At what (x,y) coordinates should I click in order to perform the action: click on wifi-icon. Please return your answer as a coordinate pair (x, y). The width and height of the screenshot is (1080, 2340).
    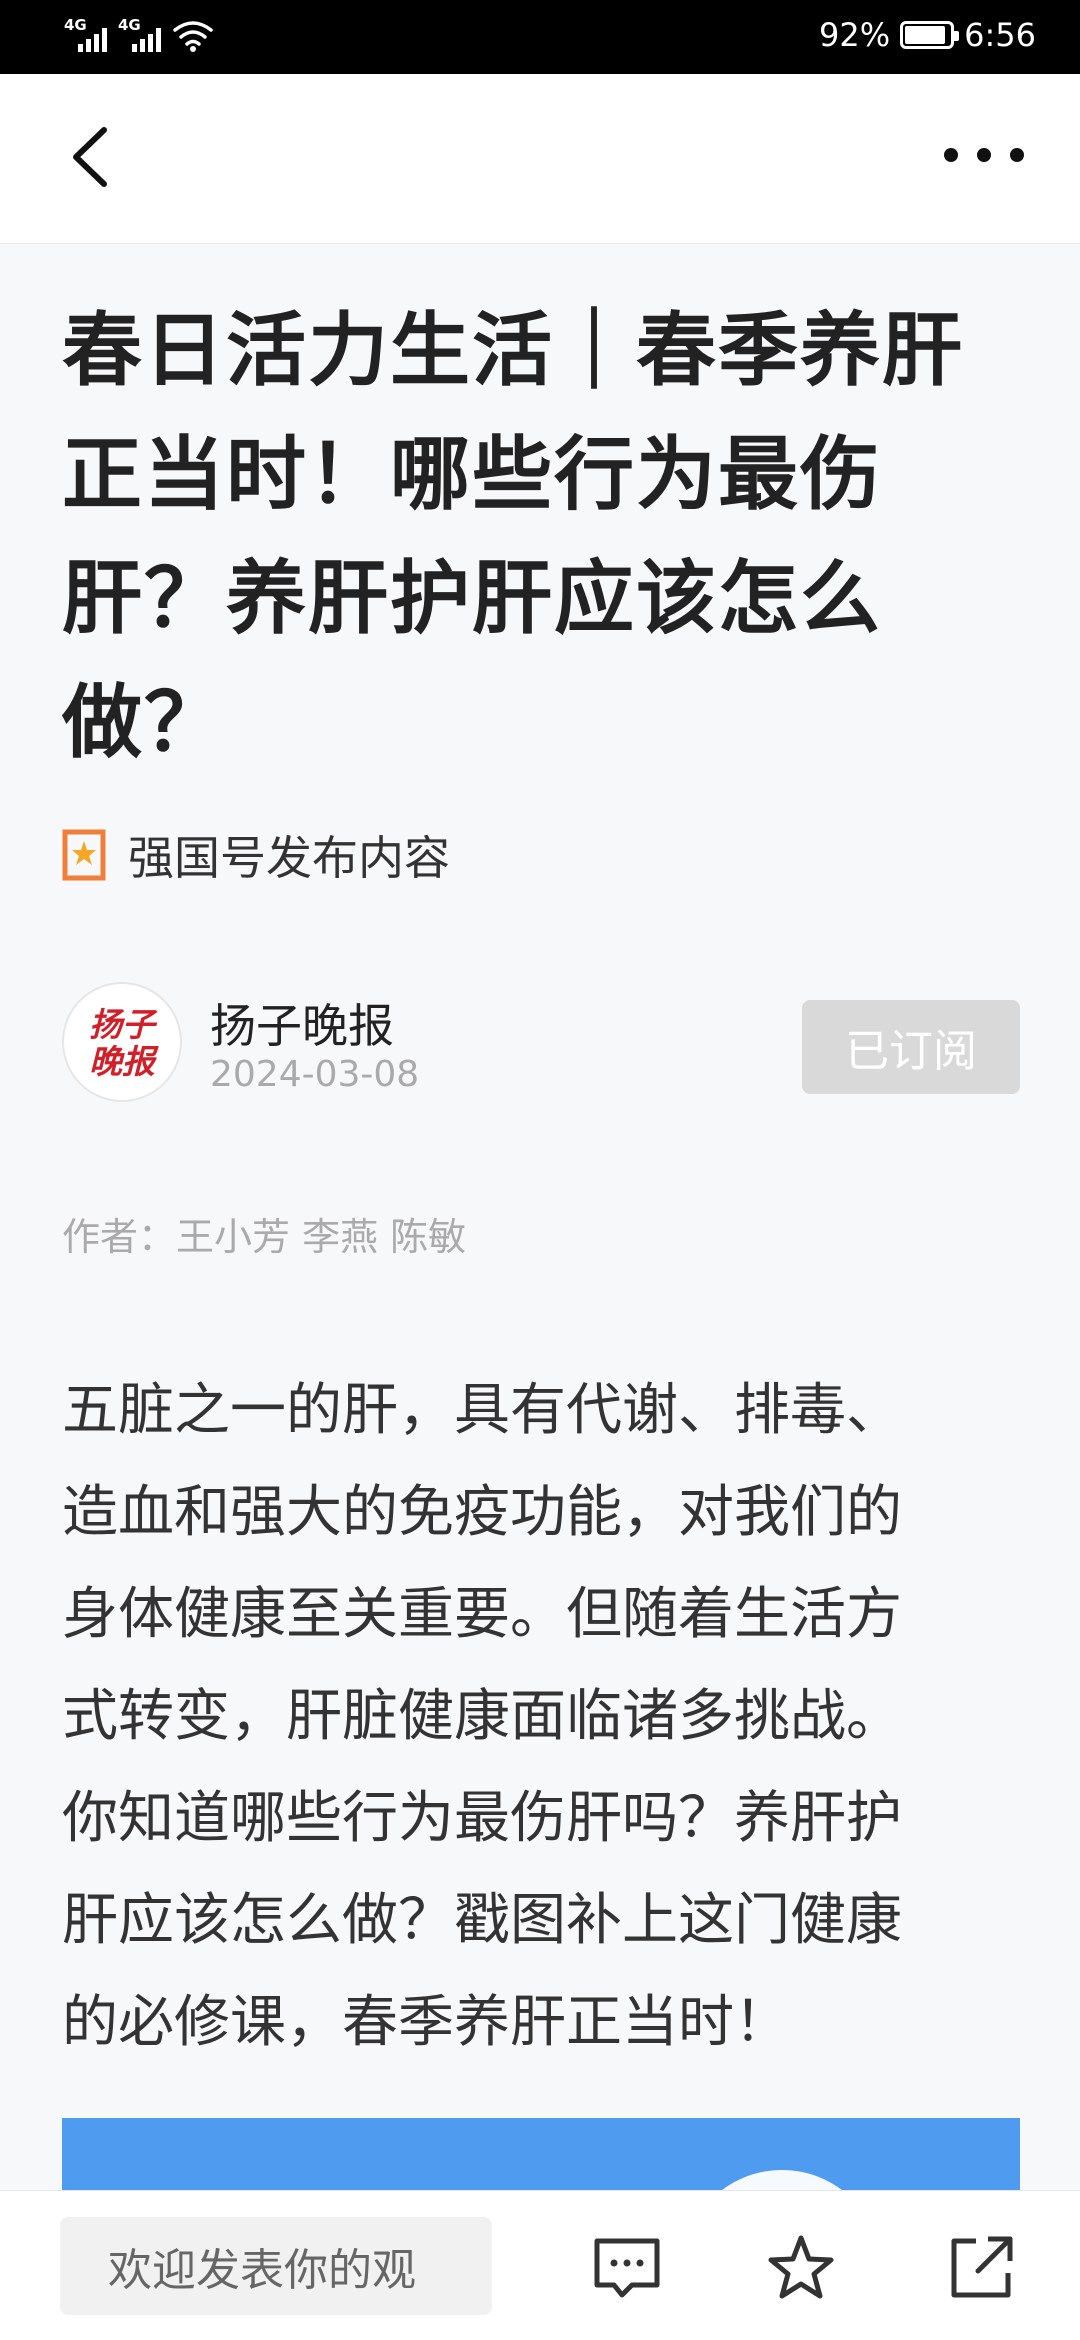
    Looking at the image, I should click on (193, 36).